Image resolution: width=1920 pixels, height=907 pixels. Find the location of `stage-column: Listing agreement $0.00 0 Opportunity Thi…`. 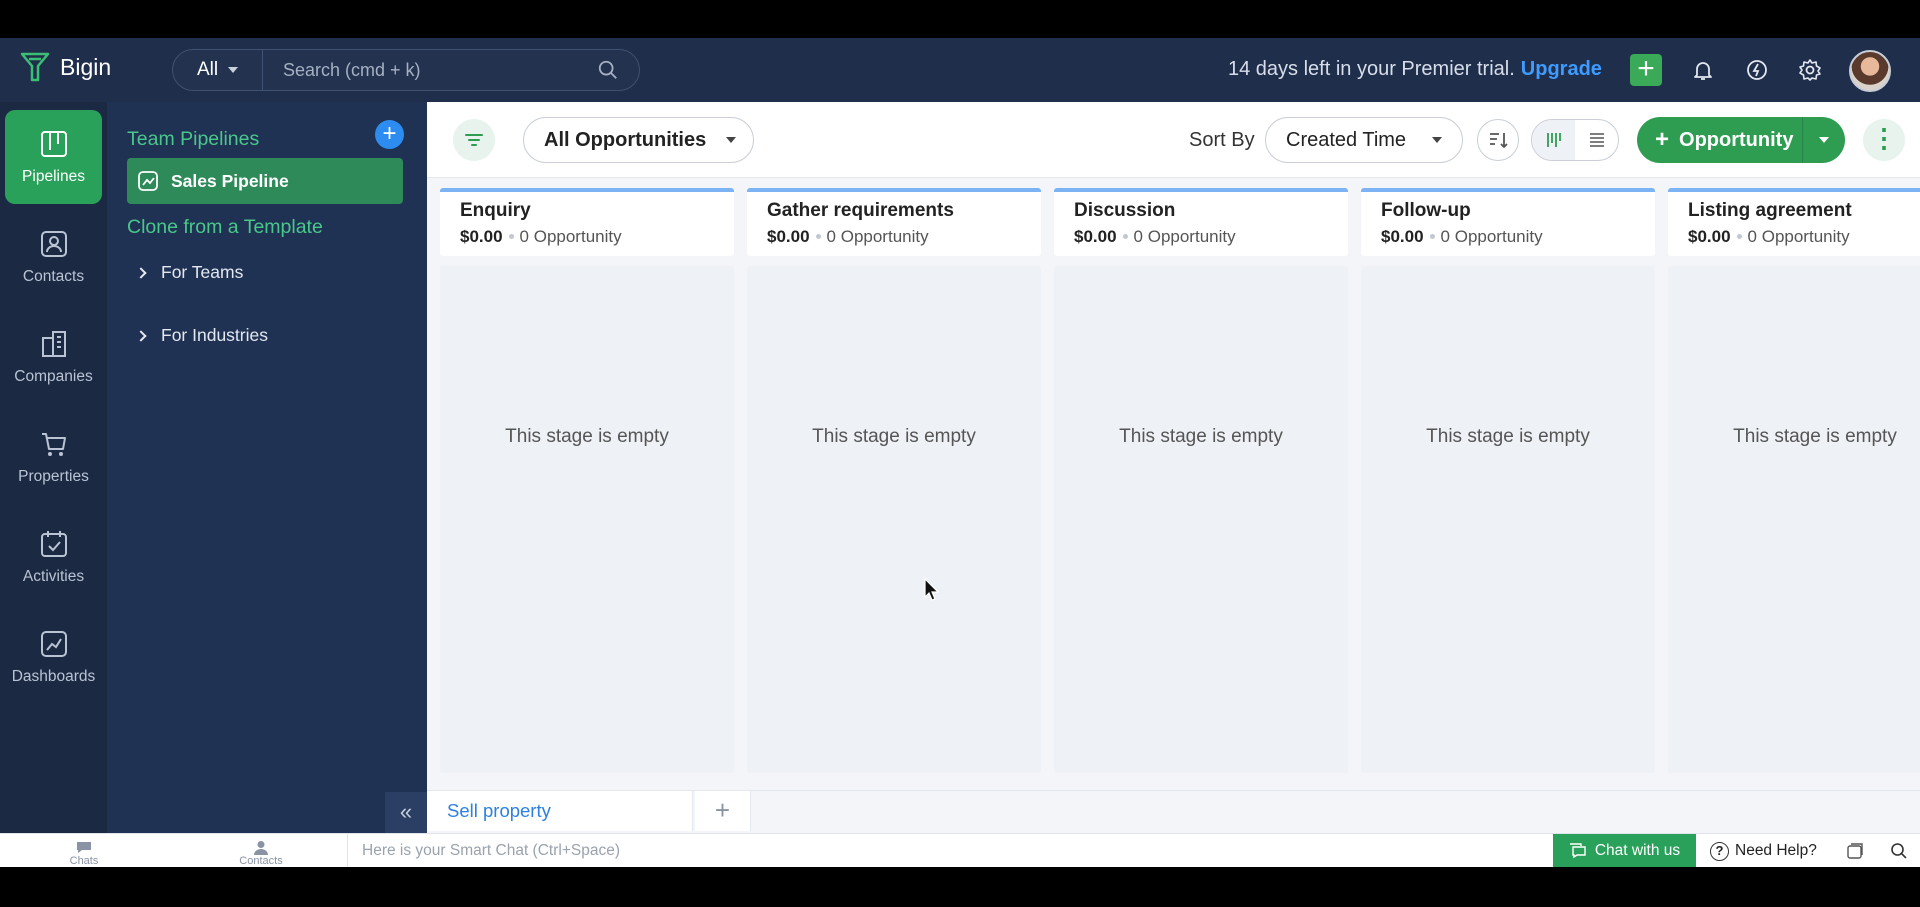

stage-column: Listing agreement $0.00 0 Opportunity Thi… is located at coordinates (1794, 480).